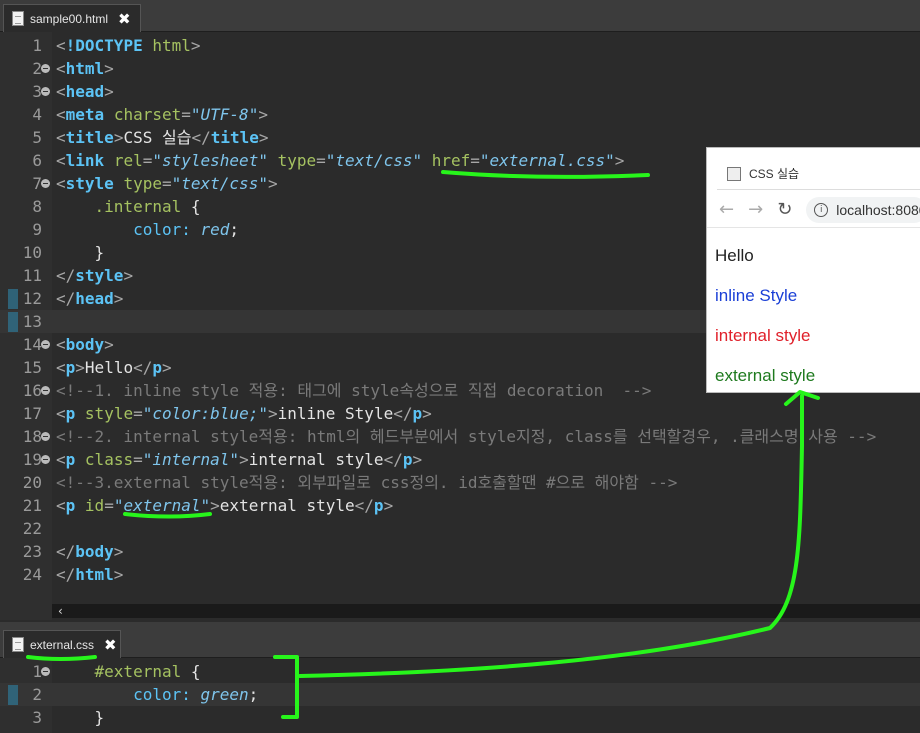  Describe the element at coordinates (85, 91) in the screenshot. I see `code-text: <head>` at that location.